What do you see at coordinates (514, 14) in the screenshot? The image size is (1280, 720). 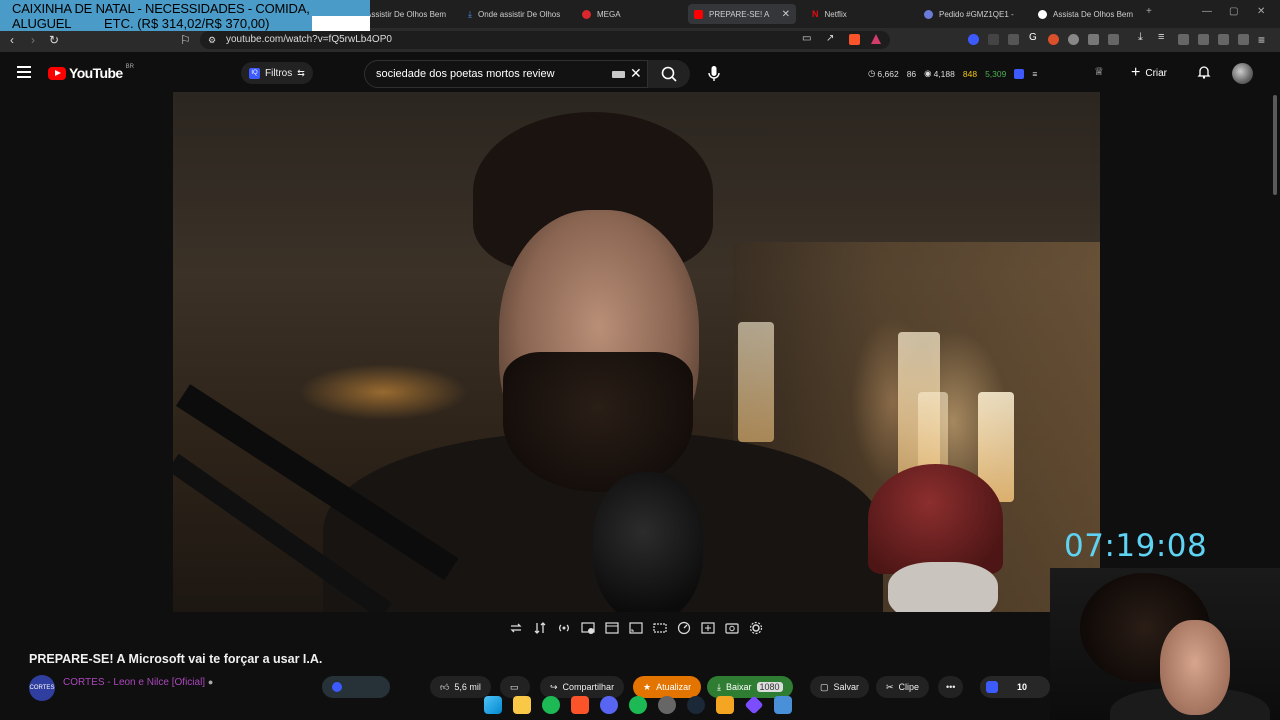 I see `tab-onde-assistir: ⤓ Onde assistir De Olhos` at bounding box center [514, 14].